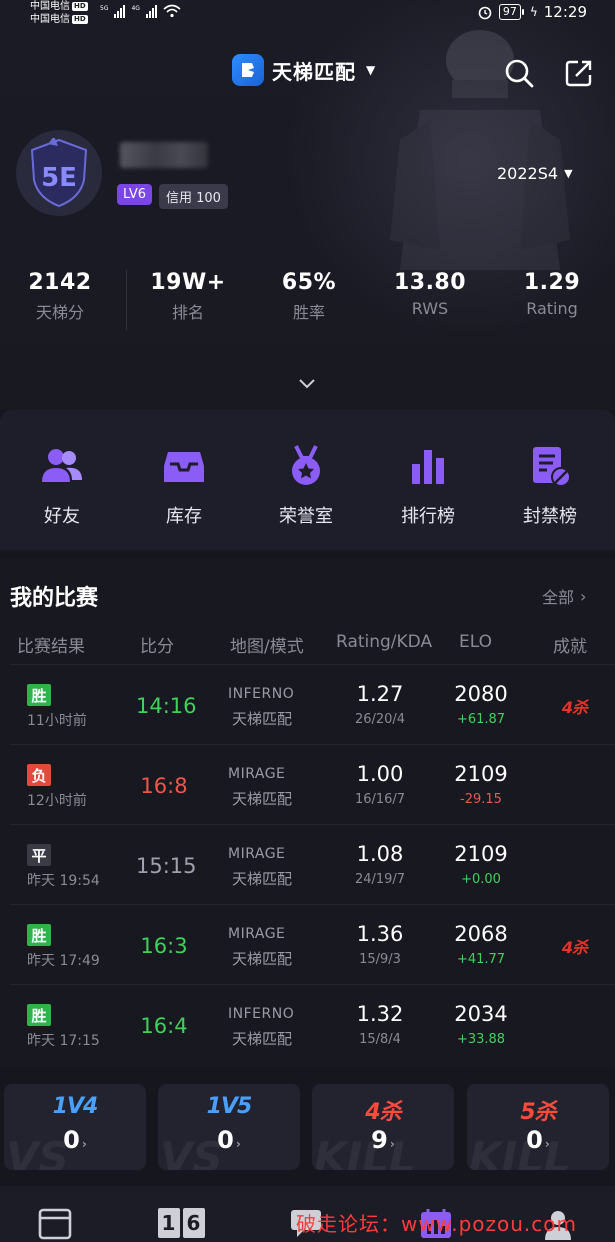 This screenshot has height=1242, width=615. I want to click on card-label: 4杀, so click(383, 1112).